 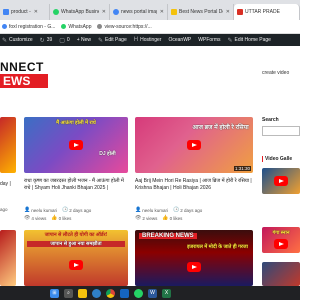 I want to click on customize-link: ✎ Customize, so click(x=17, y=40).